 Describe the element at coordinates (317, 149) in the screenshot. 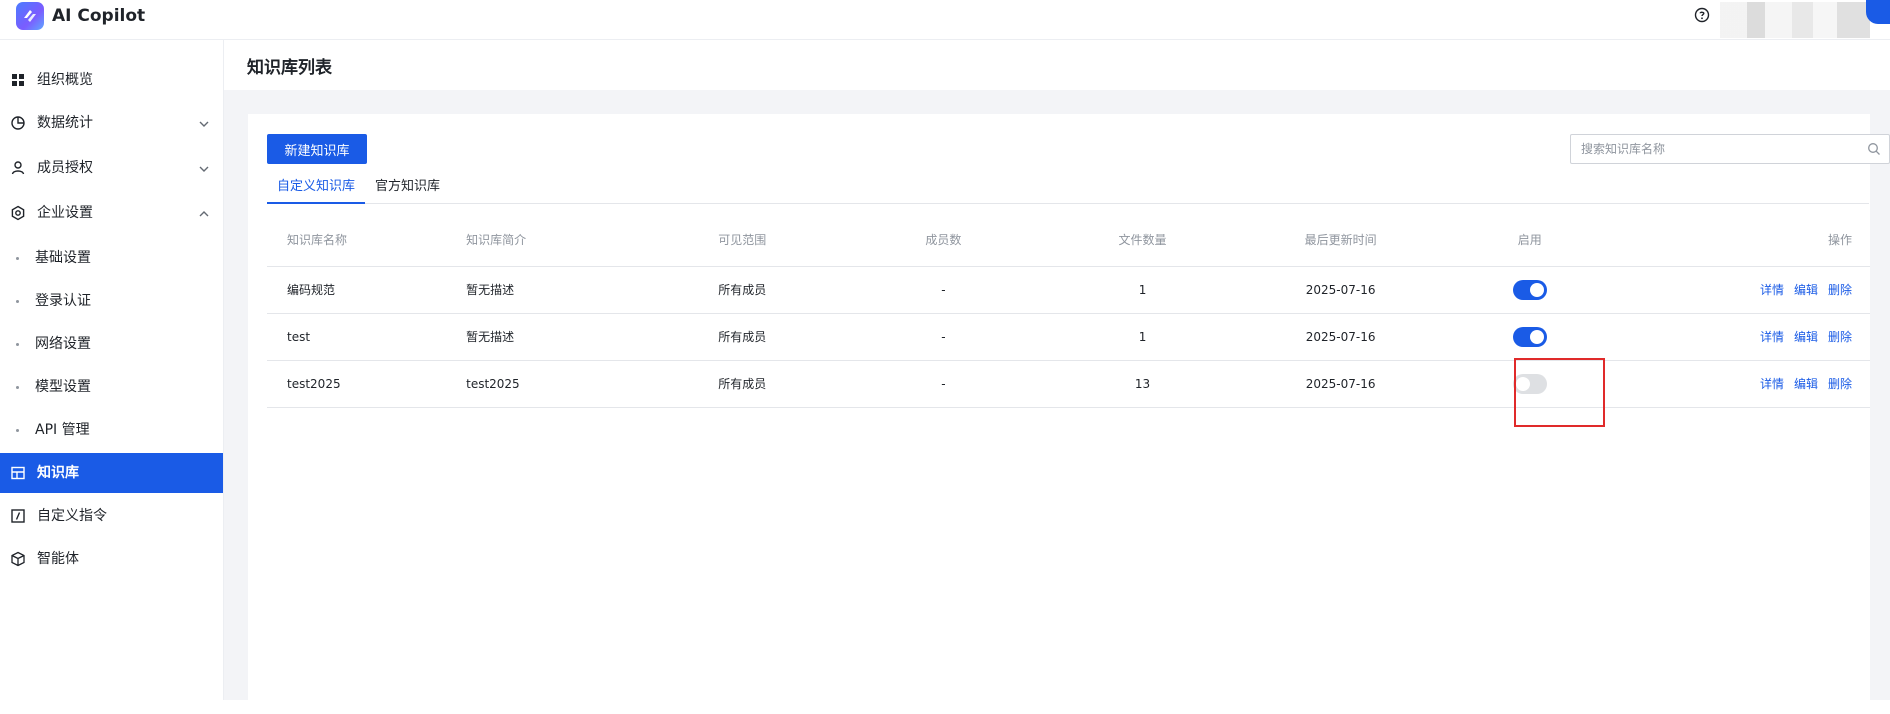

I see `new-knowledge-base-button: 新建知识库` at that location.